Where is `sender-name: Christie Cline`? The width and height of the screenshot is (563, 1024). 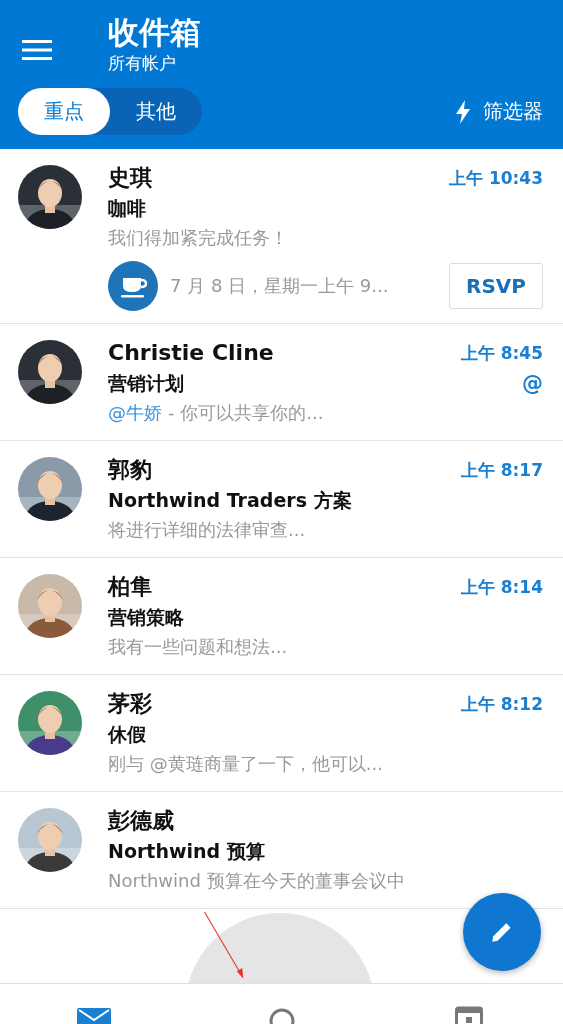 sender-name: Christie Cline is located at coordinates (191, 353).